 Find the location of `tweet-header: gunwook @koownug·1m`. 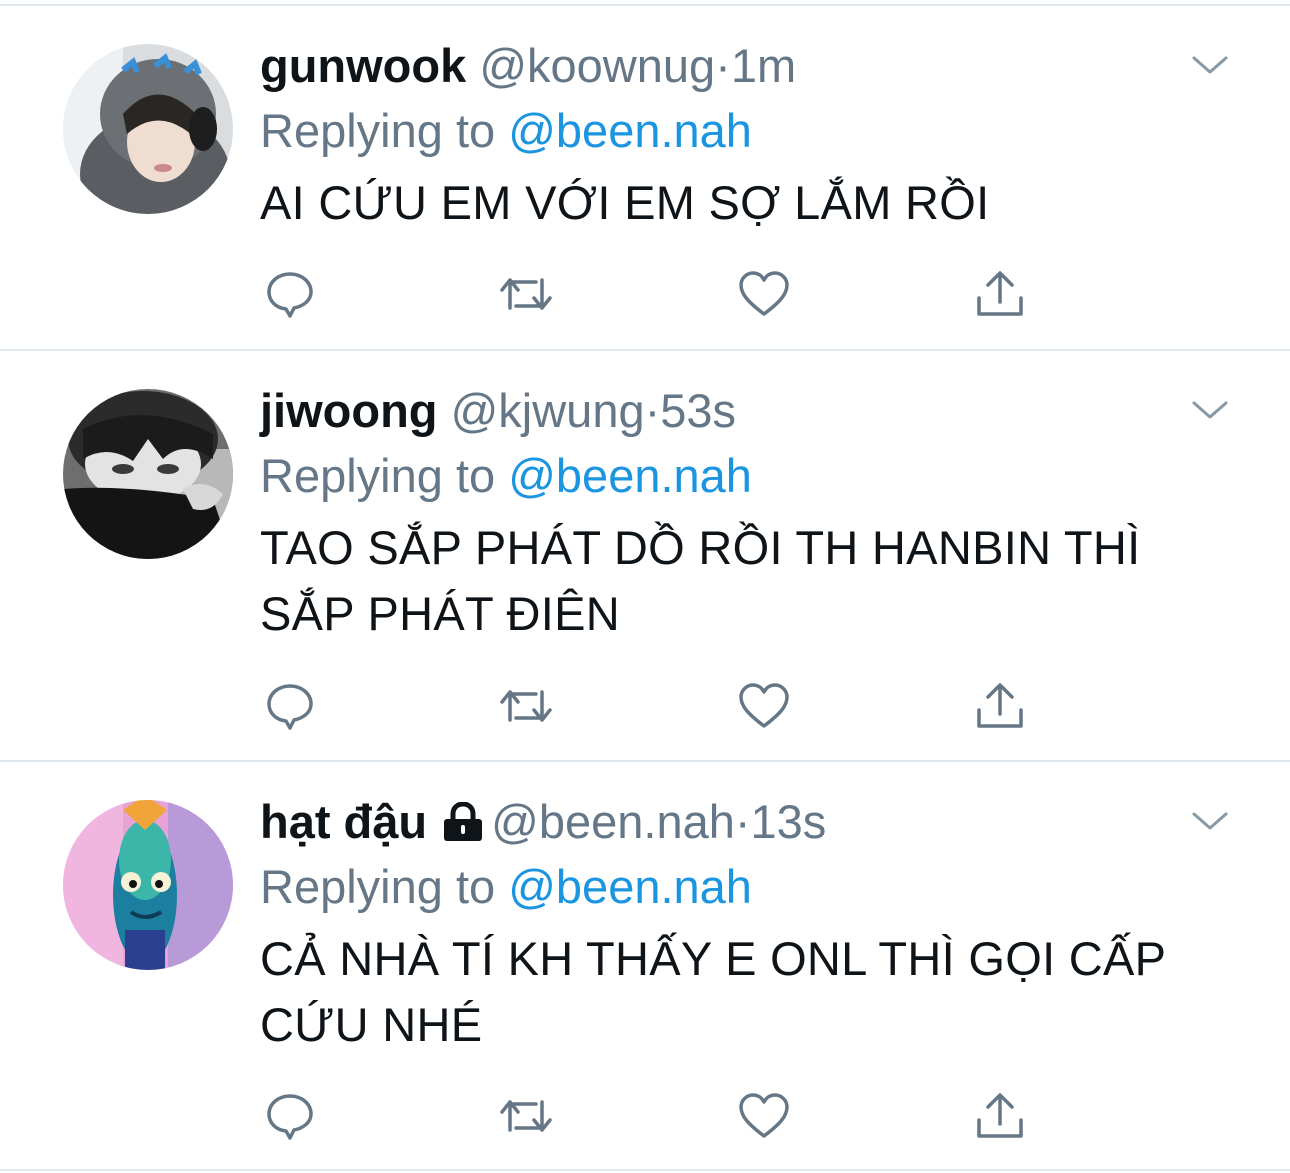

tweet-header: gunwook @koownug·1m is located at coordinates (745, 66).